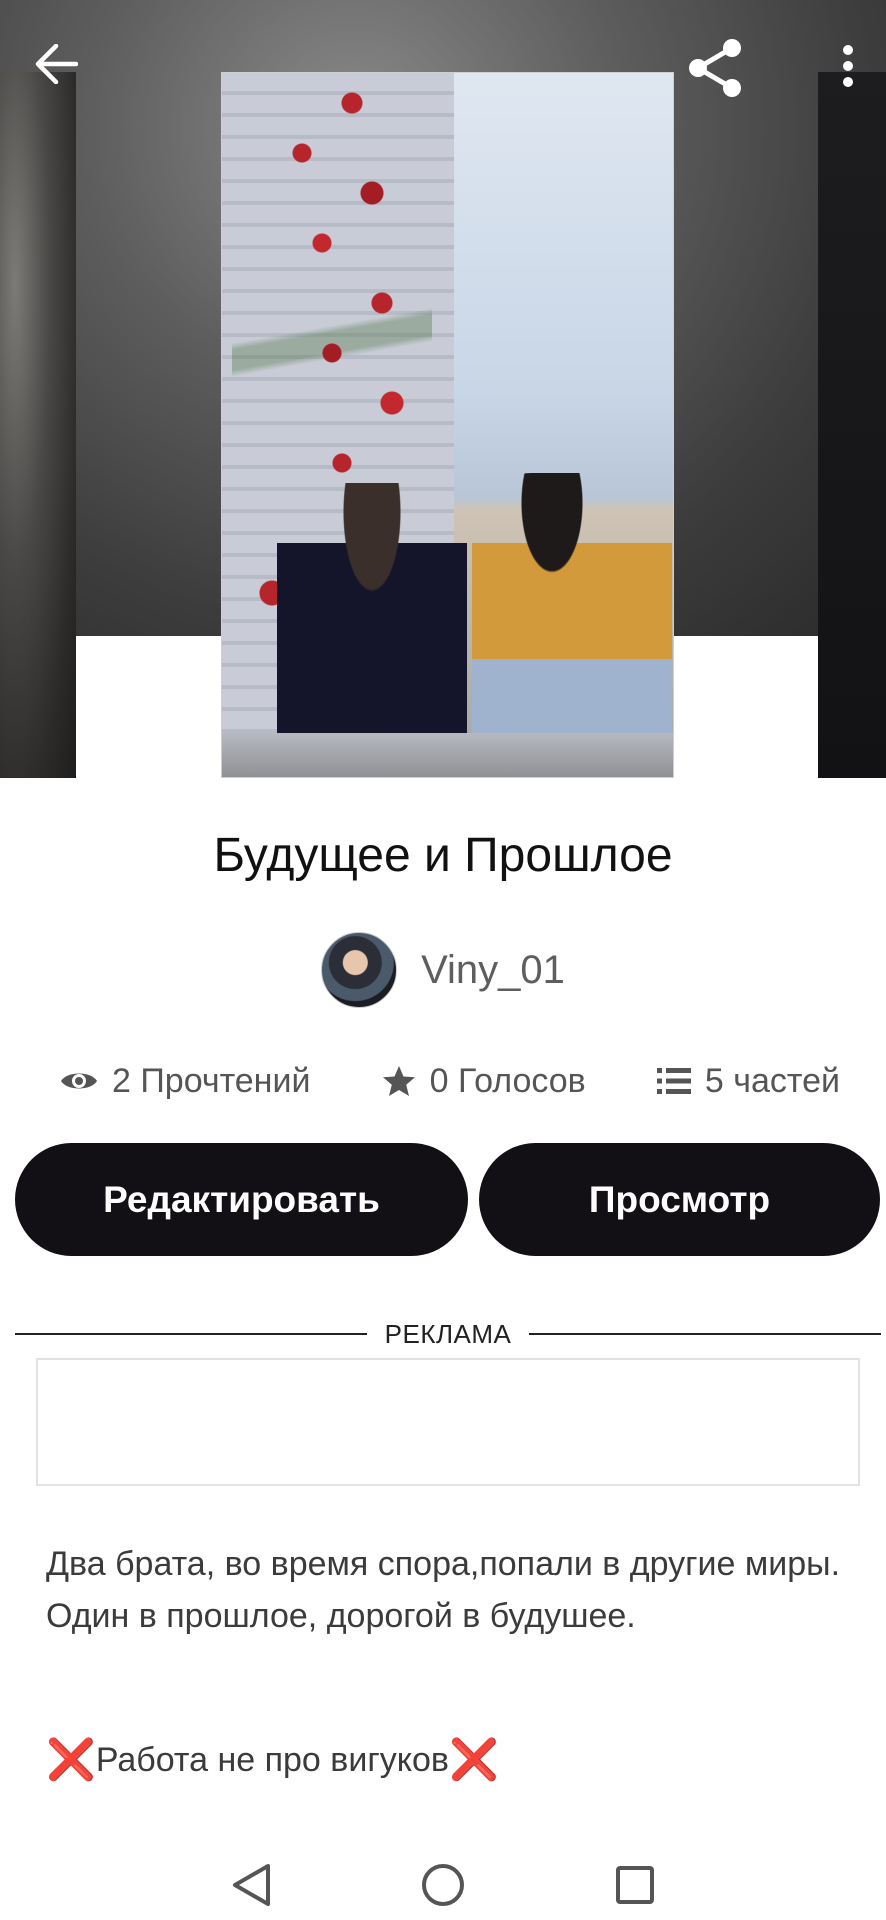 This screenshot has width=886, height=1920. I want to click on system-navigation-bar, so click(443, 1885).